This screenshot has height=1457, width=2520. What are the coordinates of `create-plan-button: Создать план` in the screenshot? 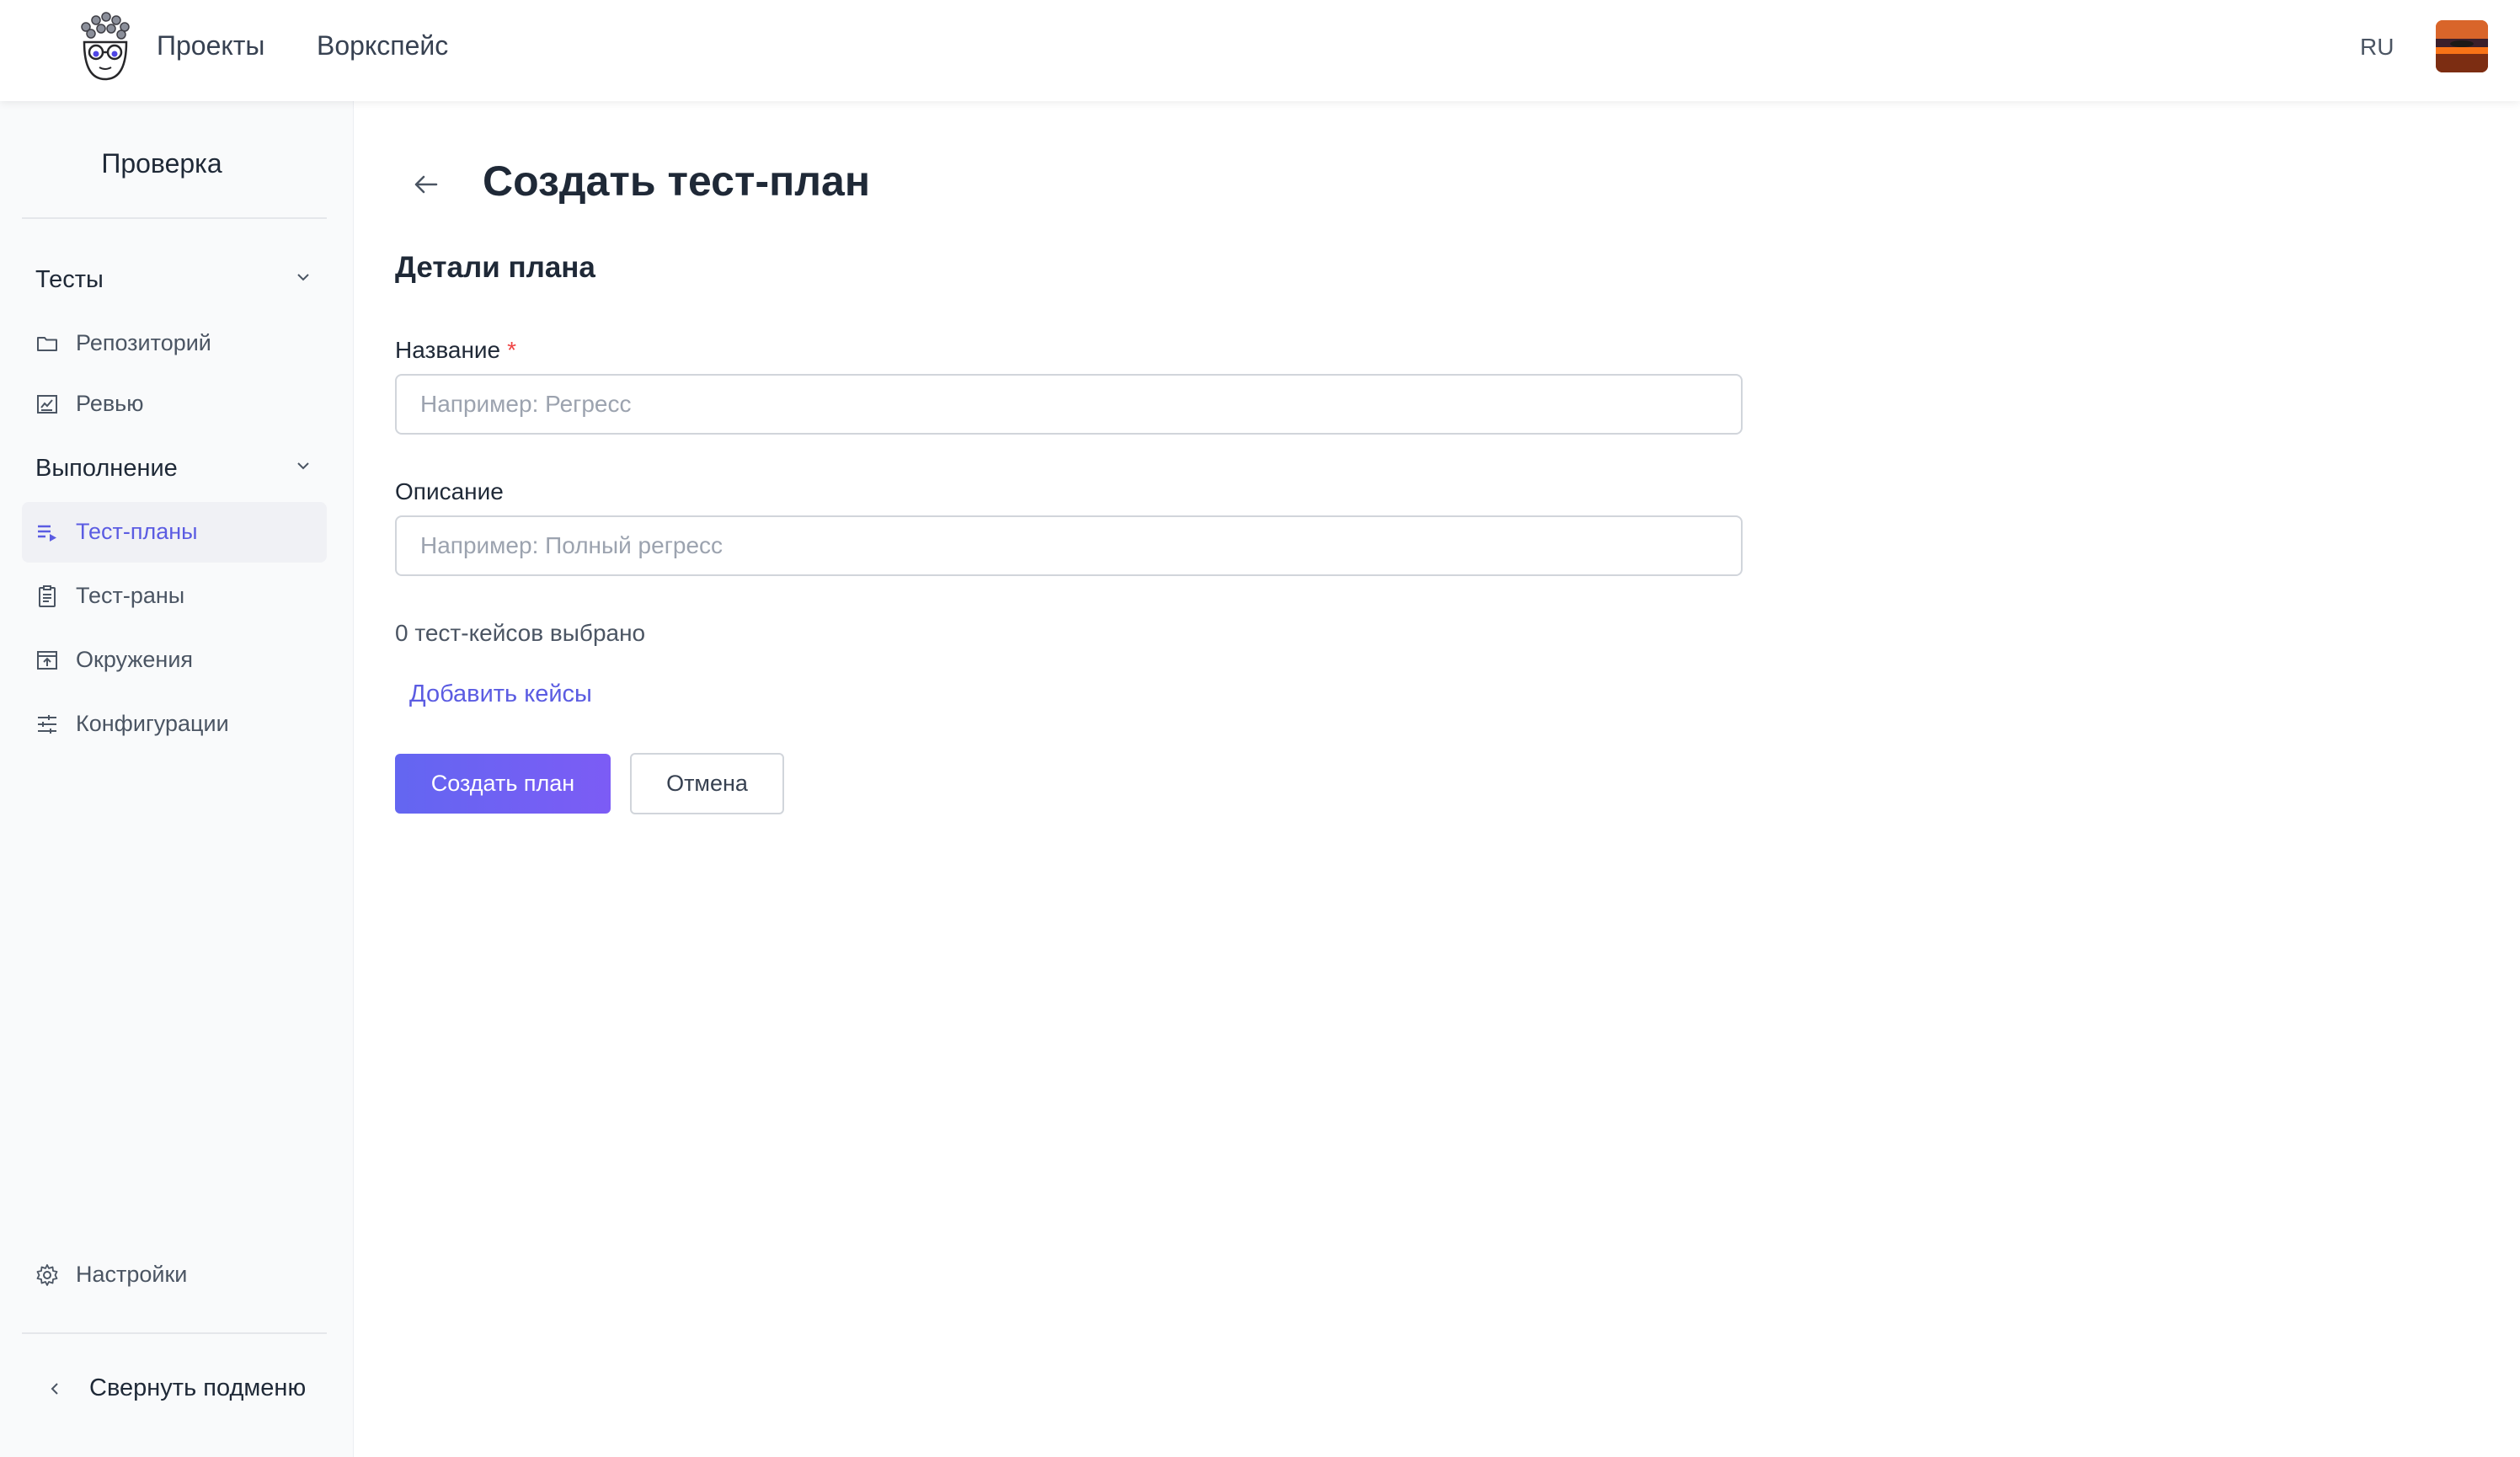 It's located at (503, 784).